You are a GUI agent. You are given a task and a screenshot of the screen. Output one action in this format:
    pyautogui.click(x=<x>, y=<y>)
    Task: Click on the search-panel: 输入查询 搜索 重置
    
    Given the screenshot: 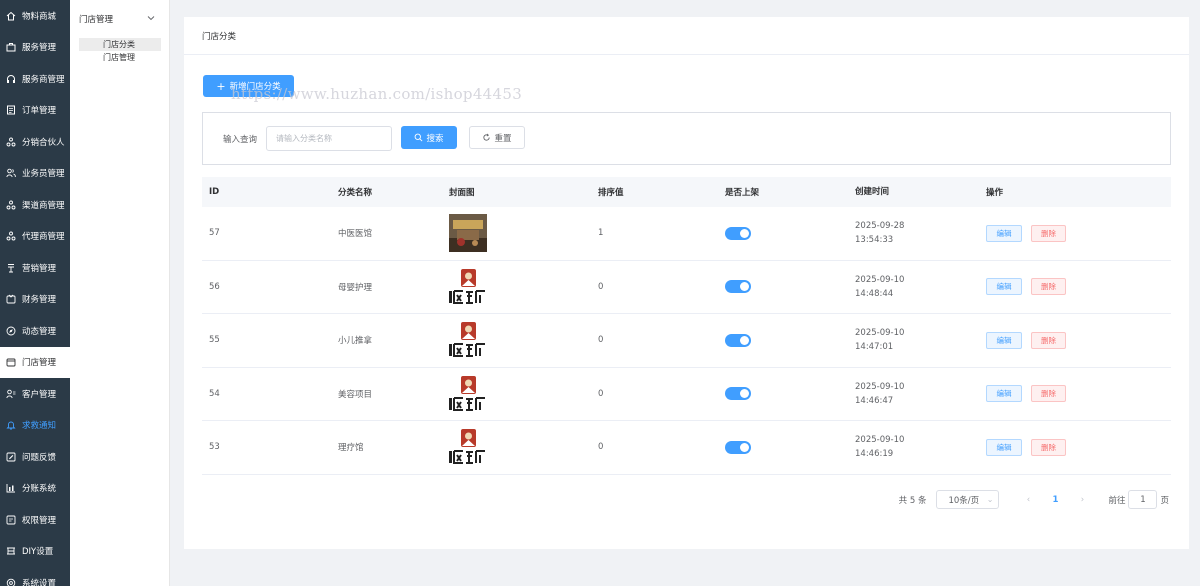 What is the action you would take?
    pyautogui.click(x=686, y=138)
    